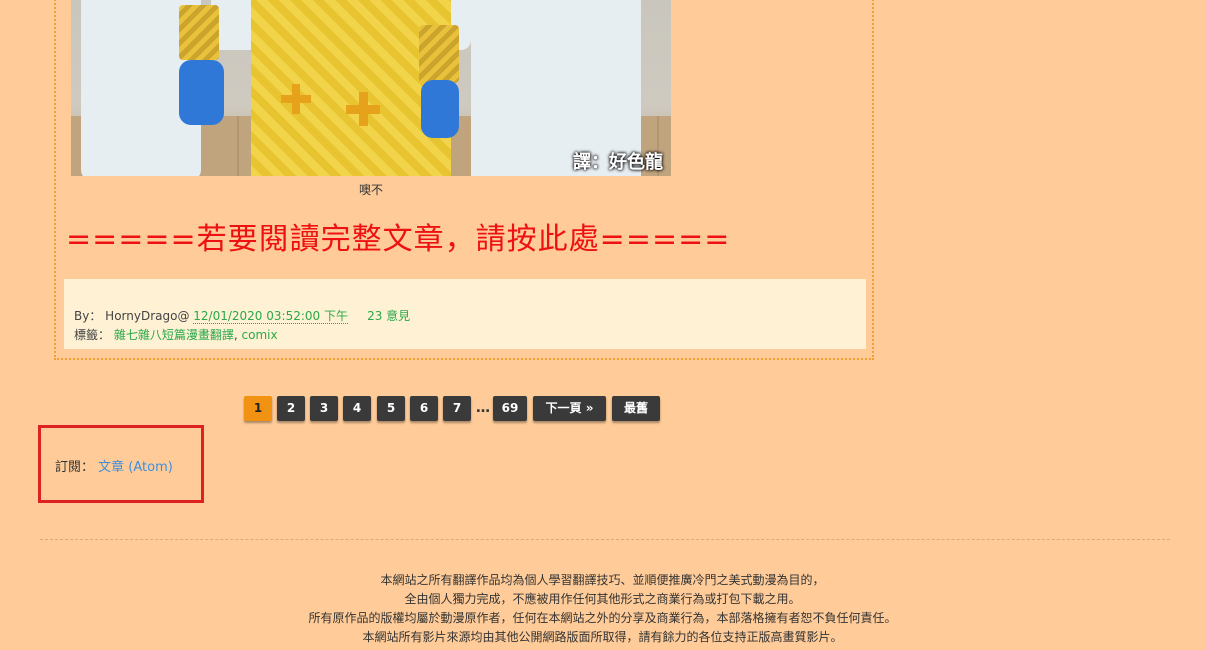 The height and width of the screenshot is (650, 1205). Describe the element at coordinates (636, 408) in the screenshot. I see `oldest-page-button: 最舊` at that location.